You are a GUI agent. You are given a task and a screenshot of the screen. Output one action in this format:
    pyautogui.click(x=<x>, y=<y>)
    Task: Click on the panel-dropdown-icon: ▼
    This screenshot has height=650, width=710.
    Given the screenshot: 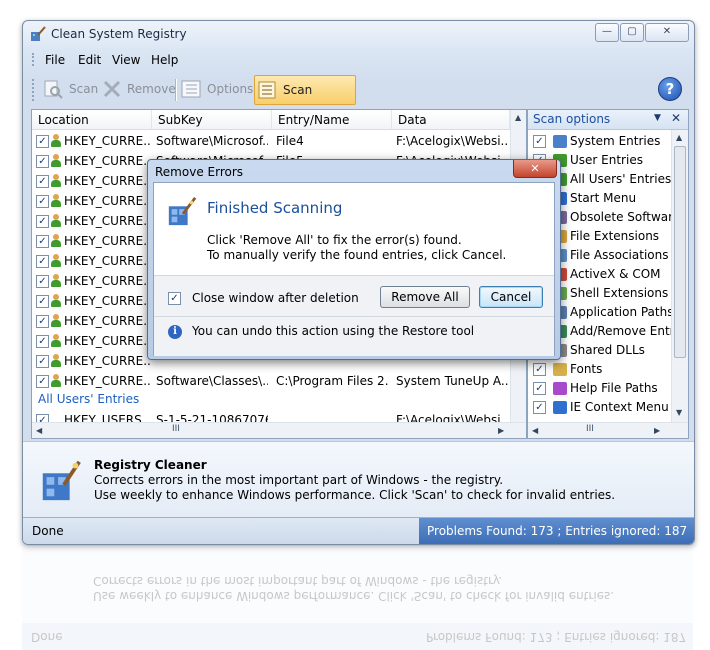 What is the action you would take?
    pyautogui.click(x=657, y=118)
    